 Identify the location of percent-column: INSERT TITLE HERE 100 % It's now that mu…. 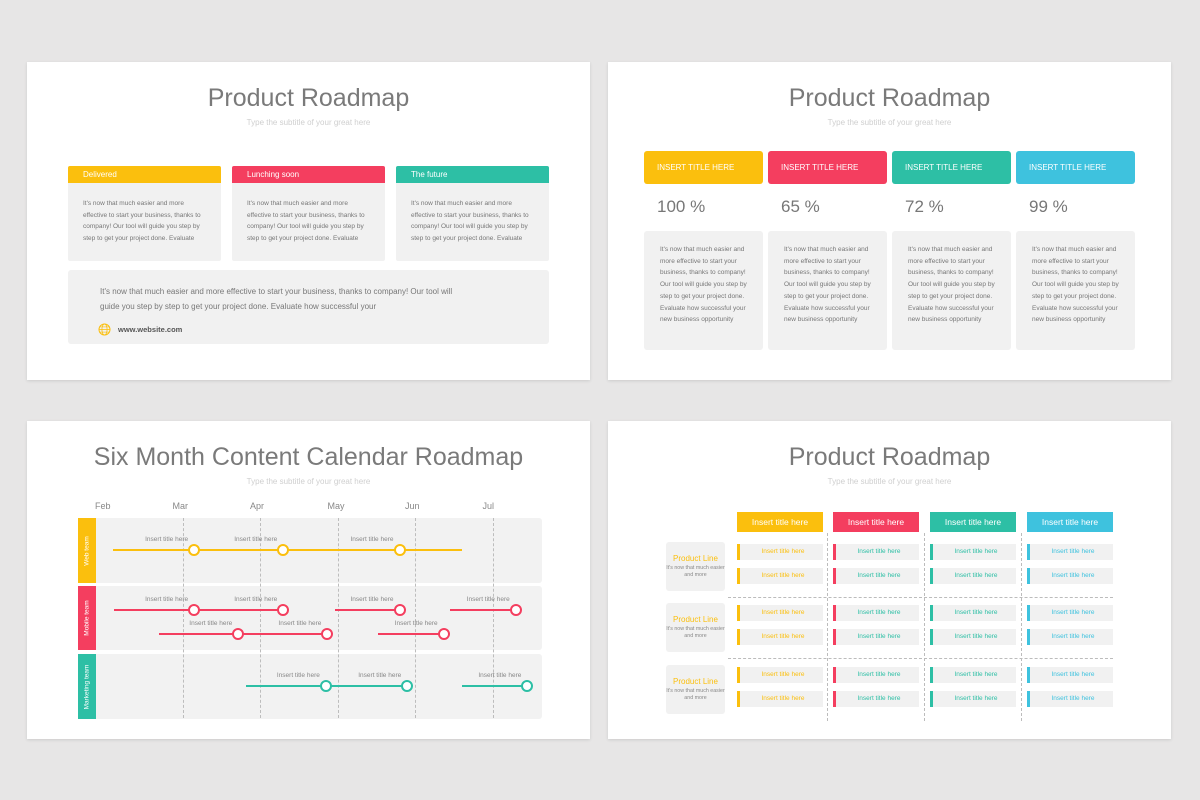
(703, 250).